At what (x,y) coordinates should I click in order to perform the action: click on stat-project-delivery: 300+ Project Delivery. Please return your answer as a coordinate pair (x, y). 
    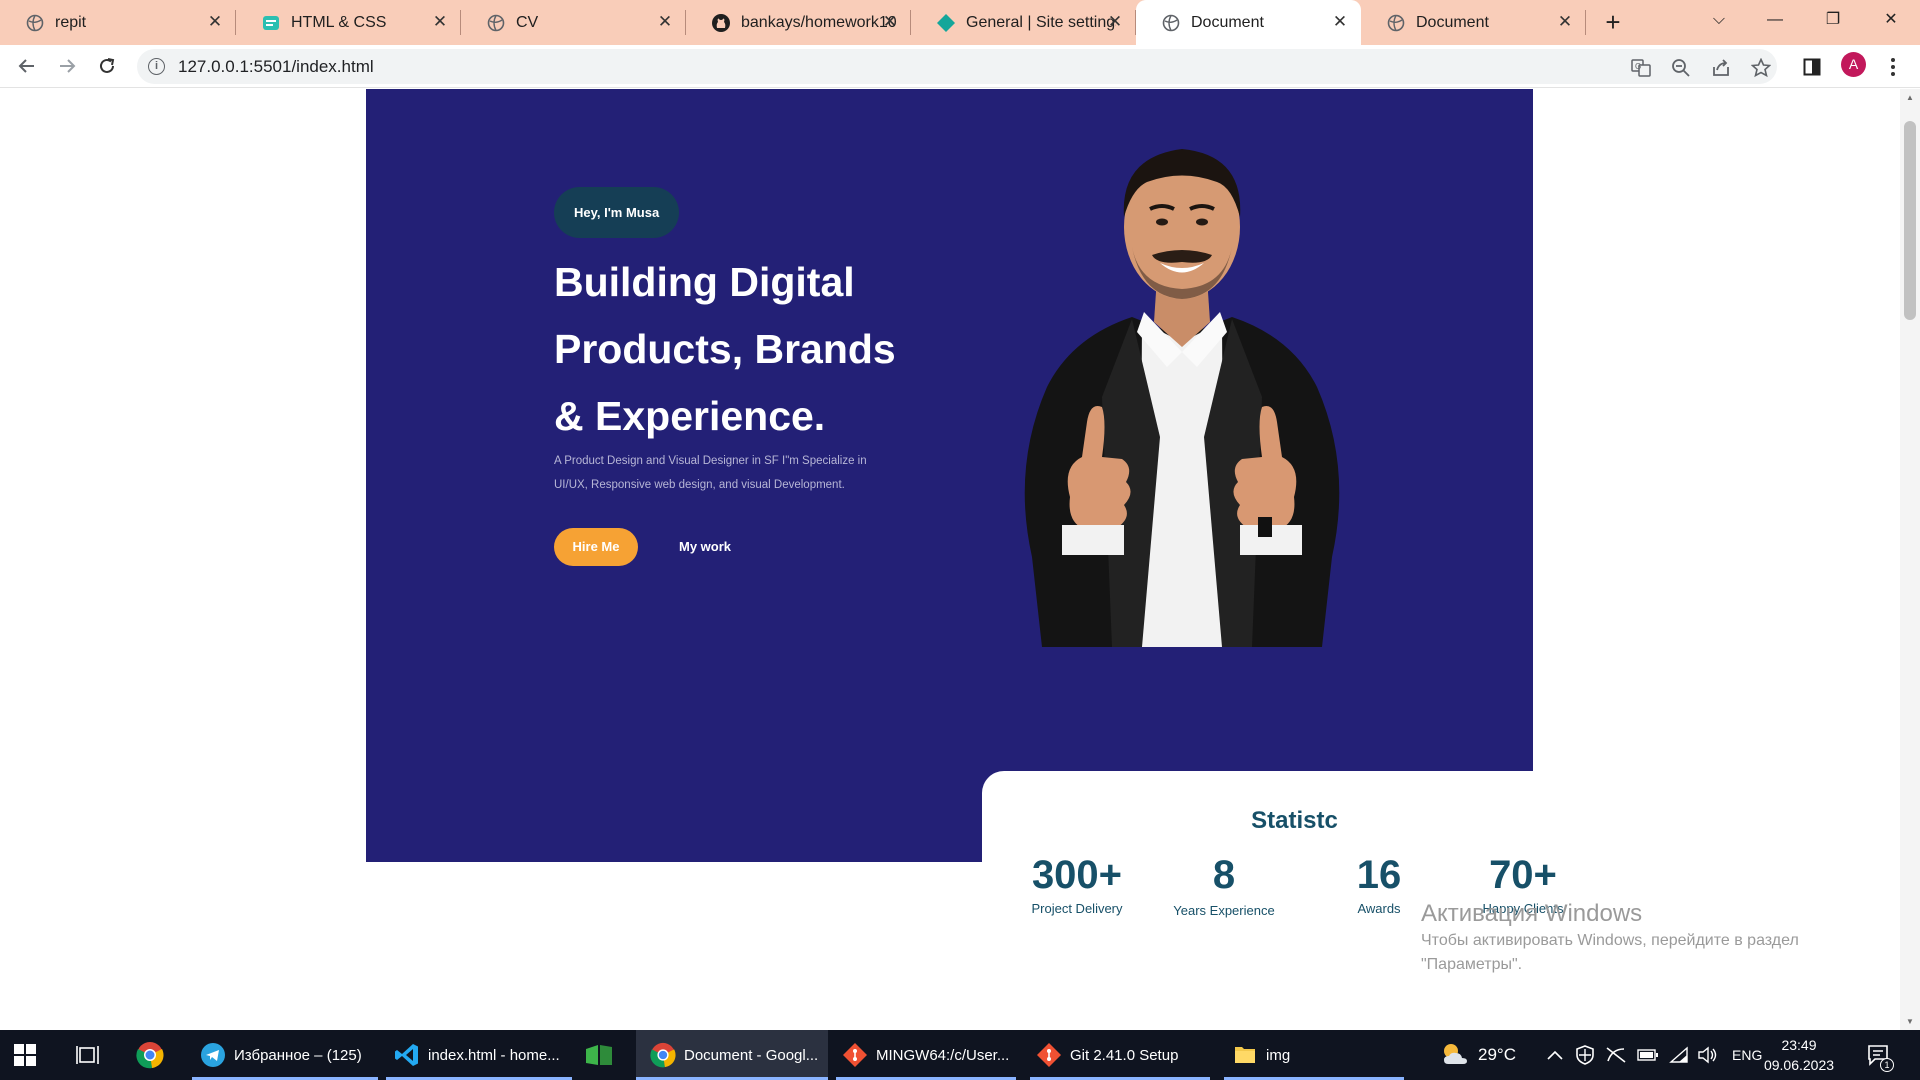
    Looking at the image, I should click on (1077, 885).